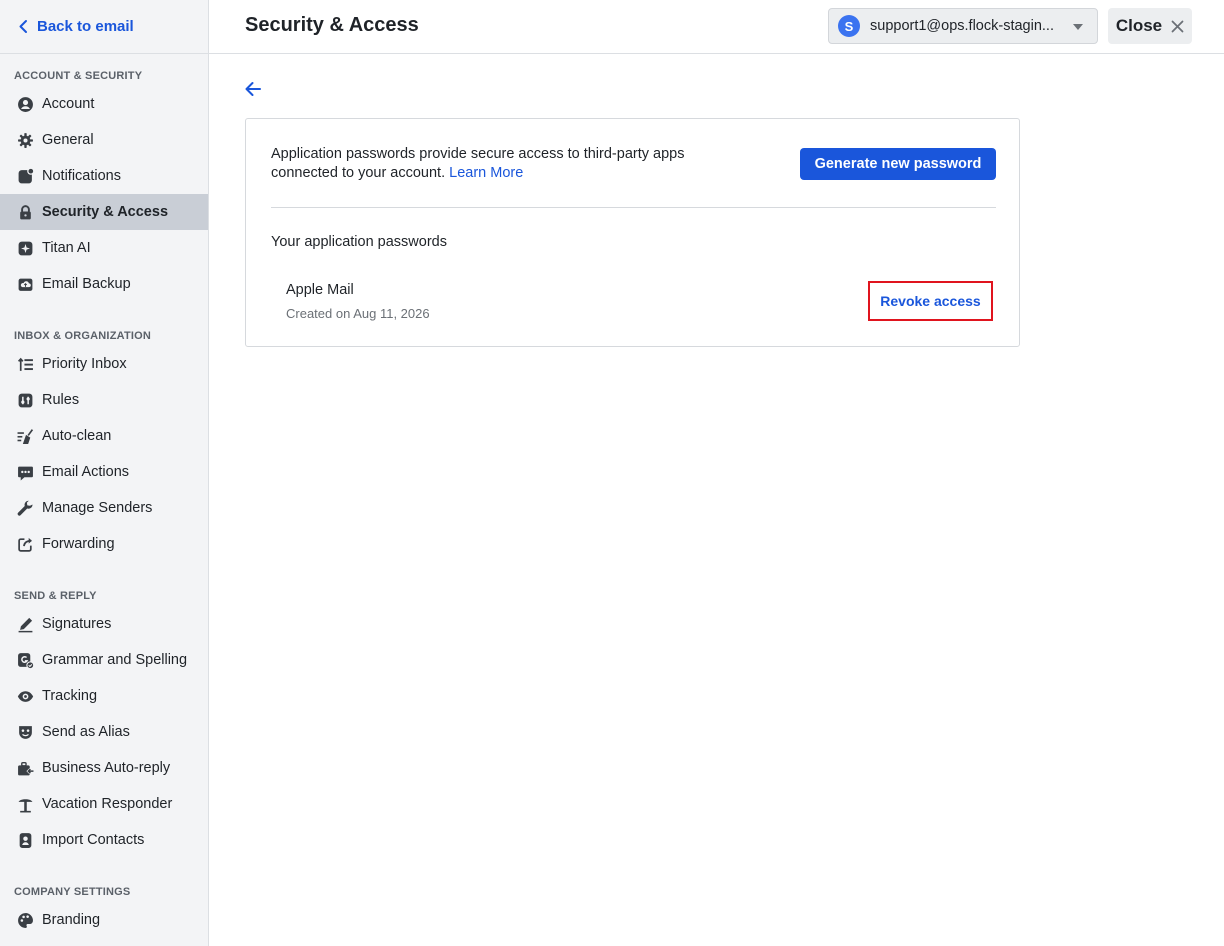  Describe the element at coordinates (633, 207) in the screenshot. I see `card-divider` at that location.